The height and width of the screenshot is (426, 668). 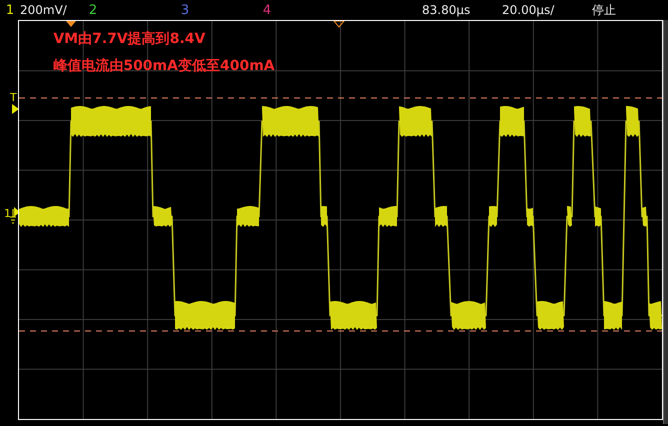 What do you see at coordinates (15, 109) in the screenshot?
I see `trigger-level-icon` at bounding box center [15, 109].